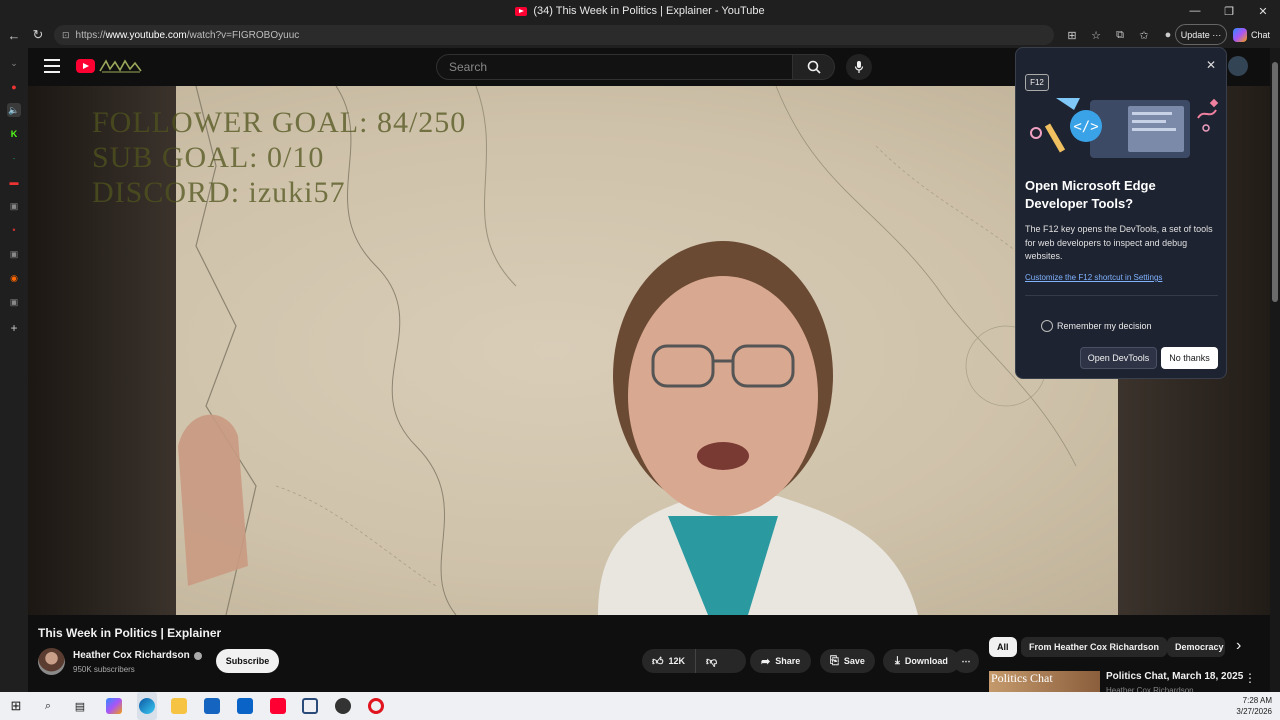  What do you see at coordinates (104, 669) in the screenshot?
I see `subscriber-count: 950K subscribers` at bounding box center [104, 669].